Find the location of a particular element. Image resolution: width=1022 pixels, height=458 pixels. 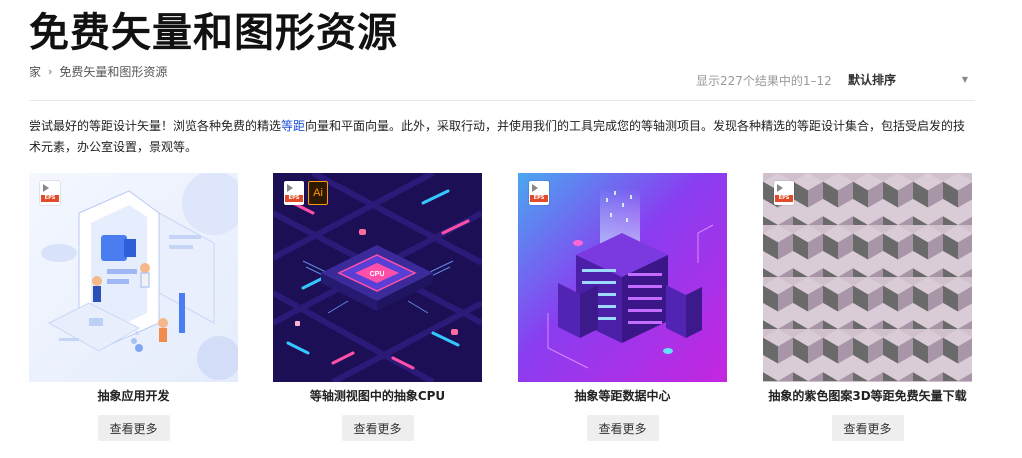

product-card: EPS 抽象等距数据中心 查看更多 is located at coordinates (622, 307).